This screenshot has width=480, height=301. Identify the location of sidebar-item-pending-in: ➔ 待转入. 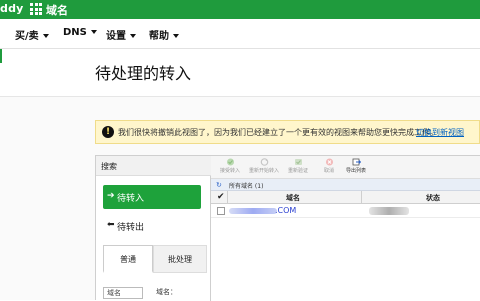
(152, 197).